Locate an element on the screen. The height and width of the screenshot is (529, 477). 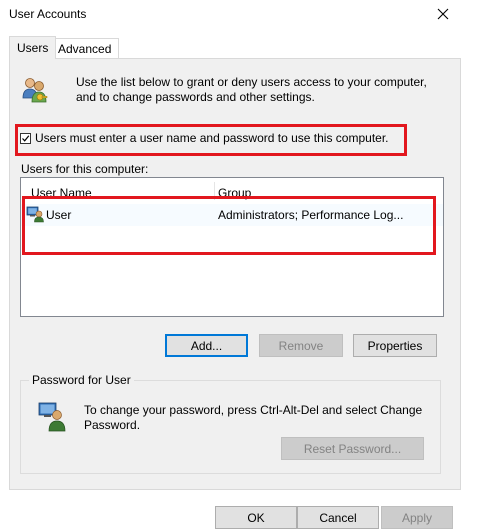
tab-users: Users is located at coordinates (33, 47).